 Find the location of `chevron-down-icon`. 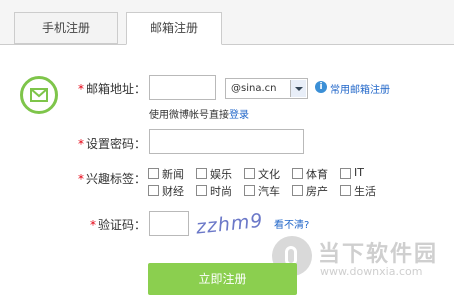

chevron-down-icon is located at coordinates (298, 88).